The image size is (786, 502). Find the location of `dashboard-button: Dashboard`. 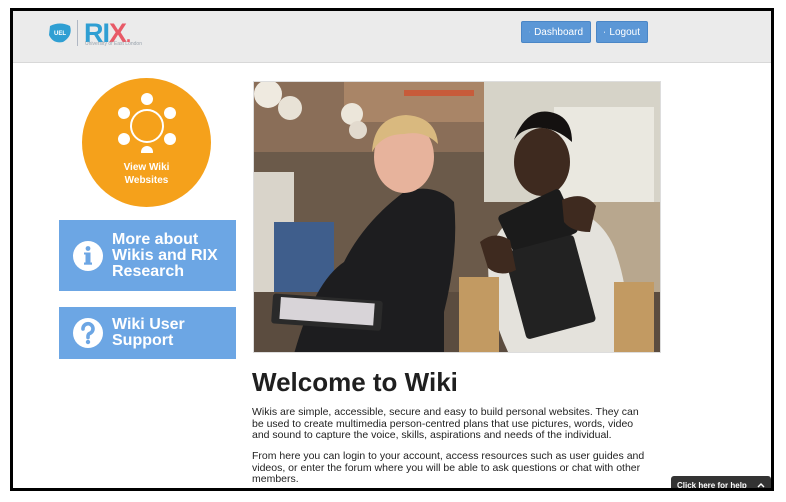

dashboard-button: Dashboard is located at coordinates (556, 32).